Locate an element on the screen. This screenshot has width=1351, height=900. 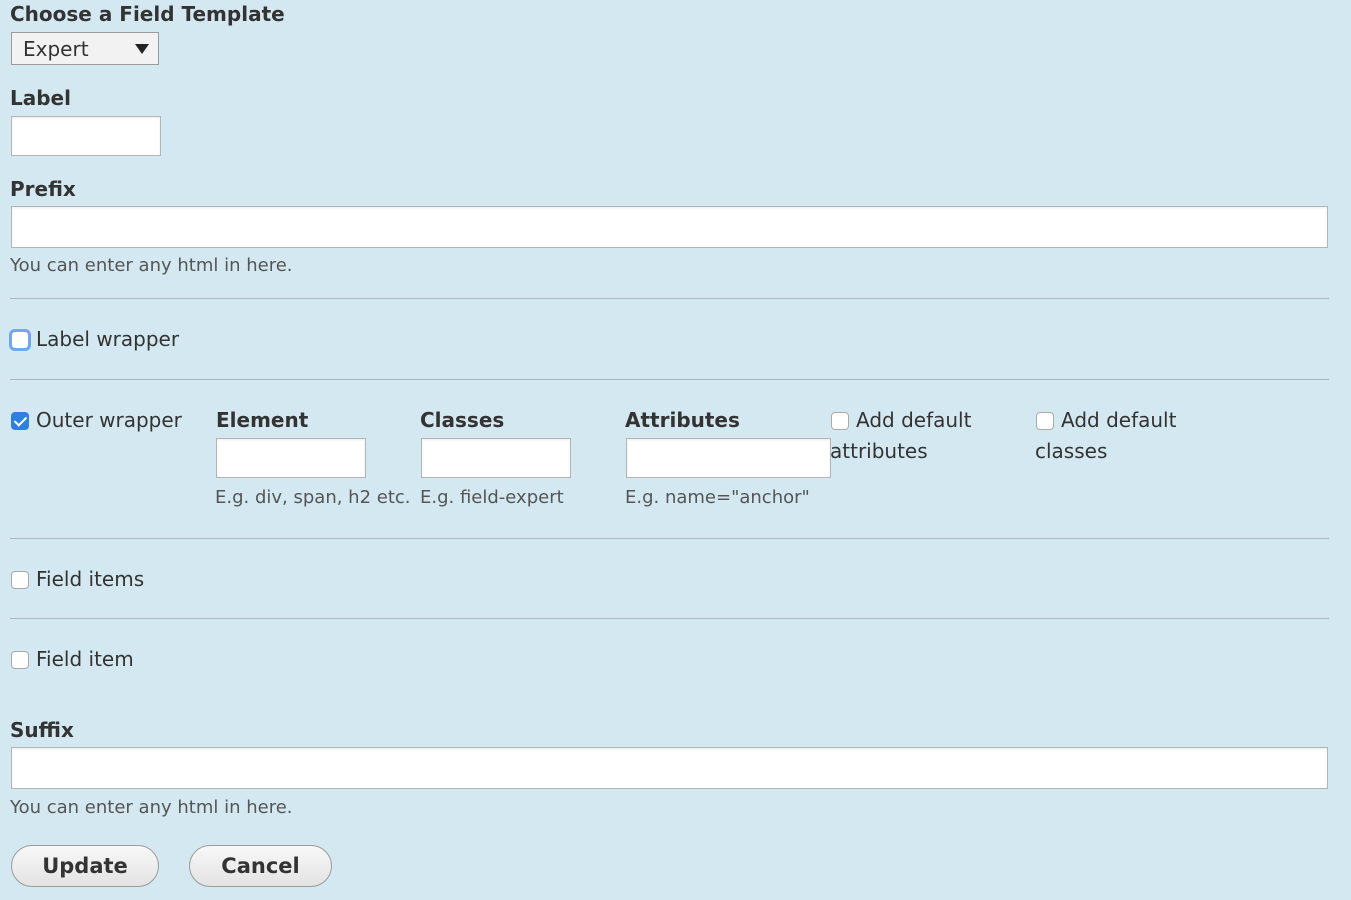
outer-wrapper-checkbox is located at coordinates (20, 421).